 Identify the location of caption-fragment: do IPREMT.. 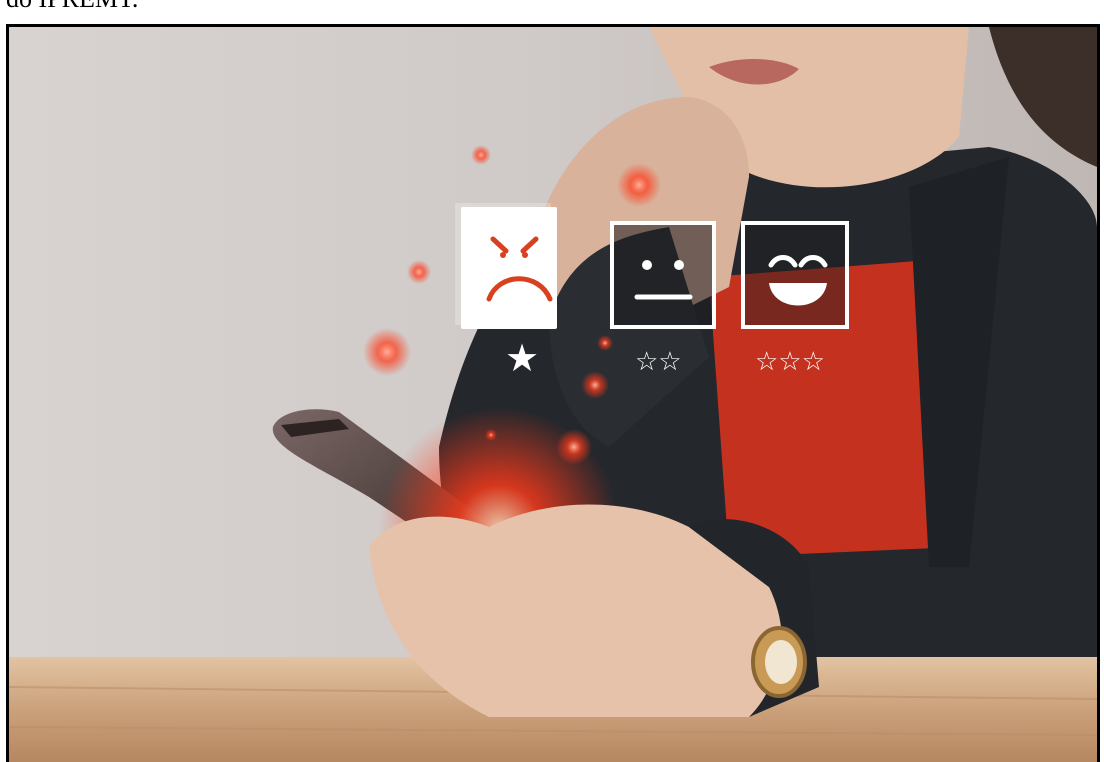
(72, 6).